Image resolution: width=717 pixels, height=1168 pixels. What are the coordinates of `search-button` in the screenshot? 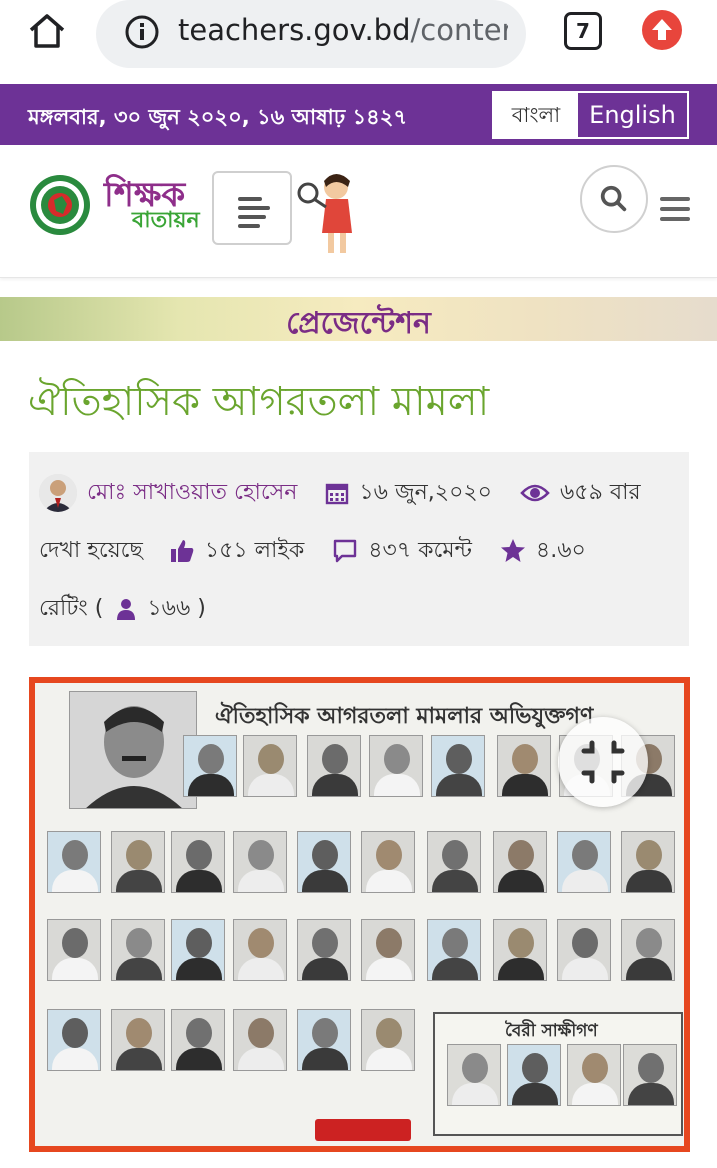 It's located at (614, 199).